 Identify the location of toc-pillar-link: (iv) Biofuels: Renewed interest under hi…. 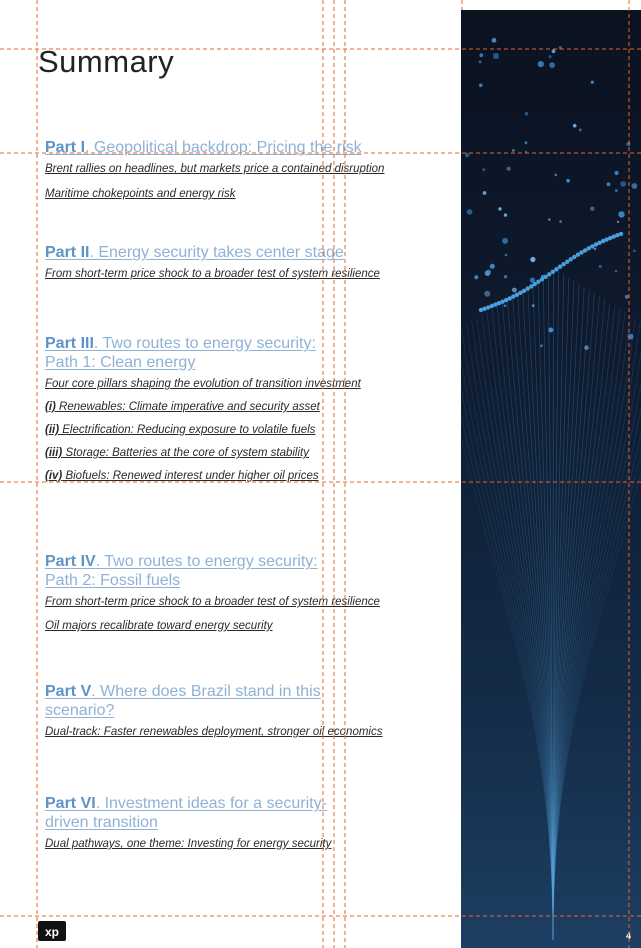
(230, 476).